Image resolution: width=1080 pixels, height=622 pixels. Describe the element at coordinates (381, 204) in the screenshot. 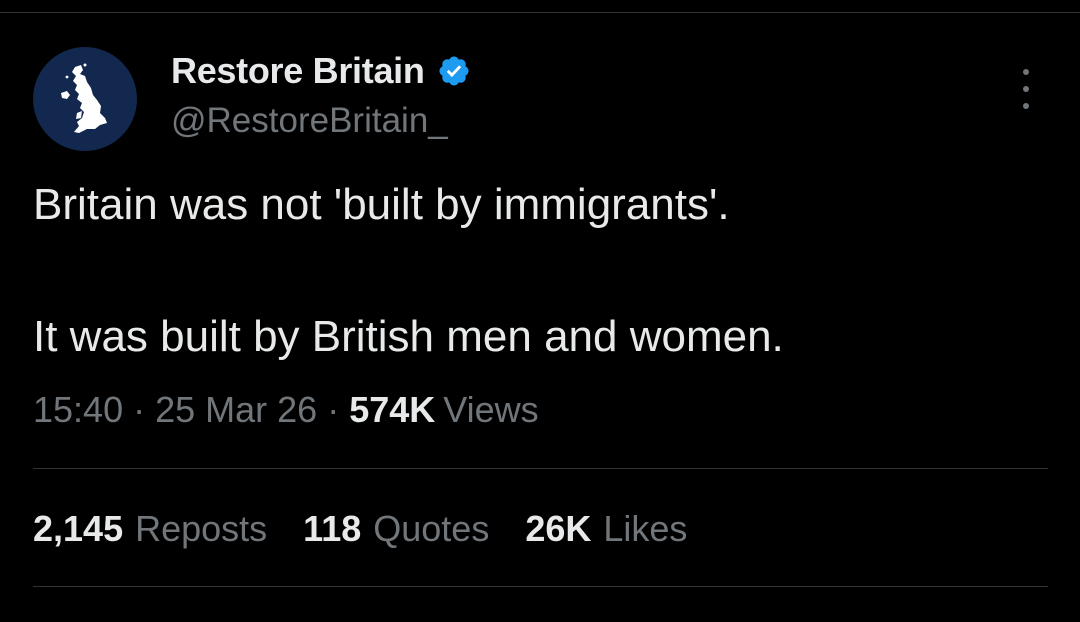

I see `tweet-text-line-1: Britain was not 'built by immigrants'.` at that location.